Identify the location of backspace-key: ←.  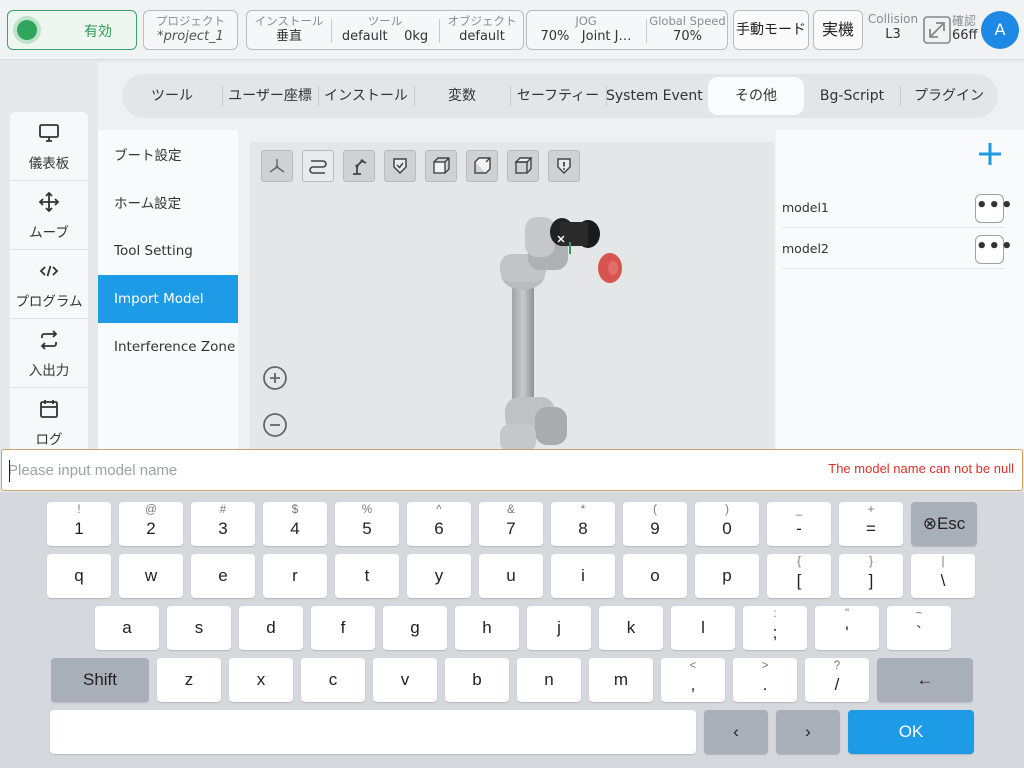
(925, 680).